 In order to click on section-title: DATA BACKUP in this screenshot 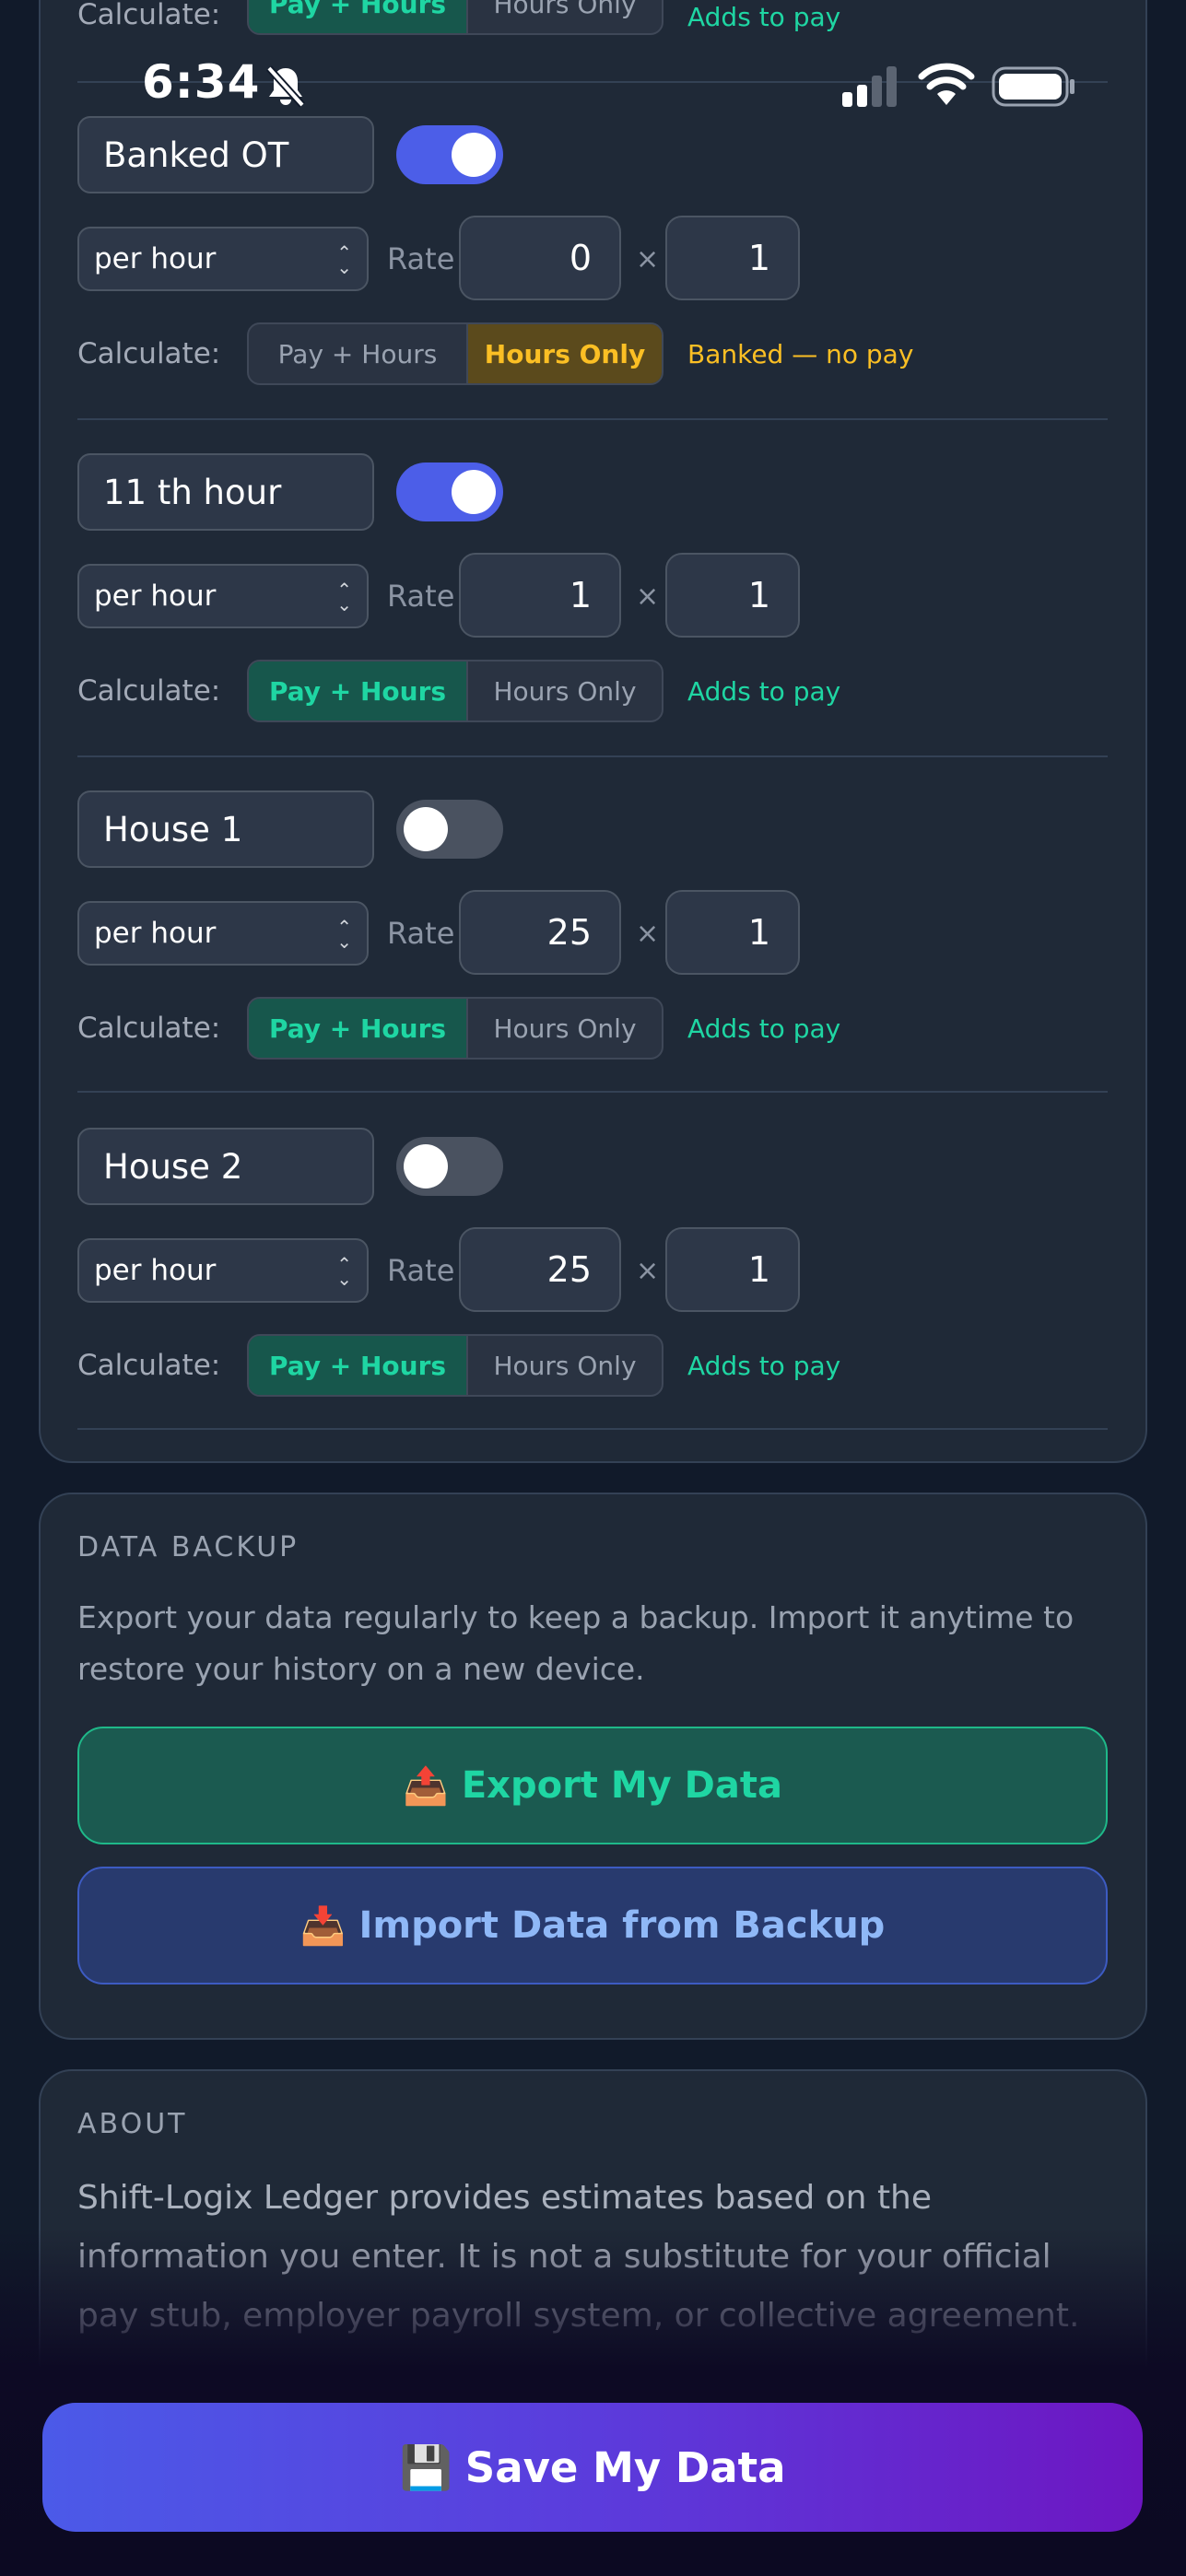, I will do `click(188, 1547)`.